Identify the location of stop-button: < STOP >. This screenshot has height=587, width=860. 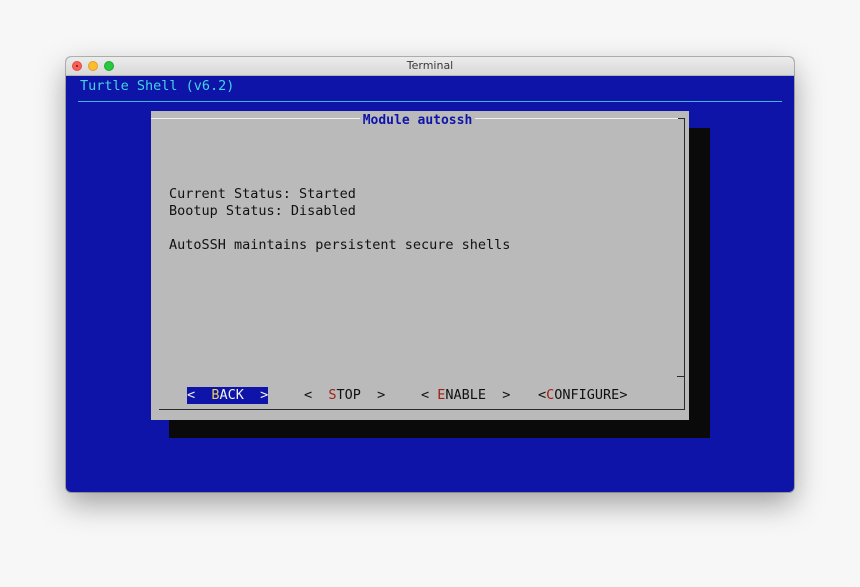
(344, 395).